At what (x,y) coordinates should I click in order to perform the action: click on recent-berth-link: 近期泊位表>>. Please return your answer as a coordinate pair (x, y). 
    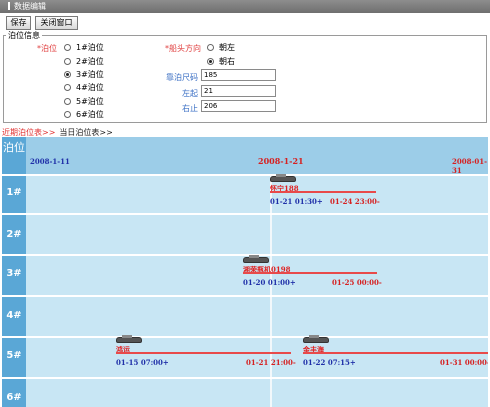
    Looking at the image, I should click on (28, 132).